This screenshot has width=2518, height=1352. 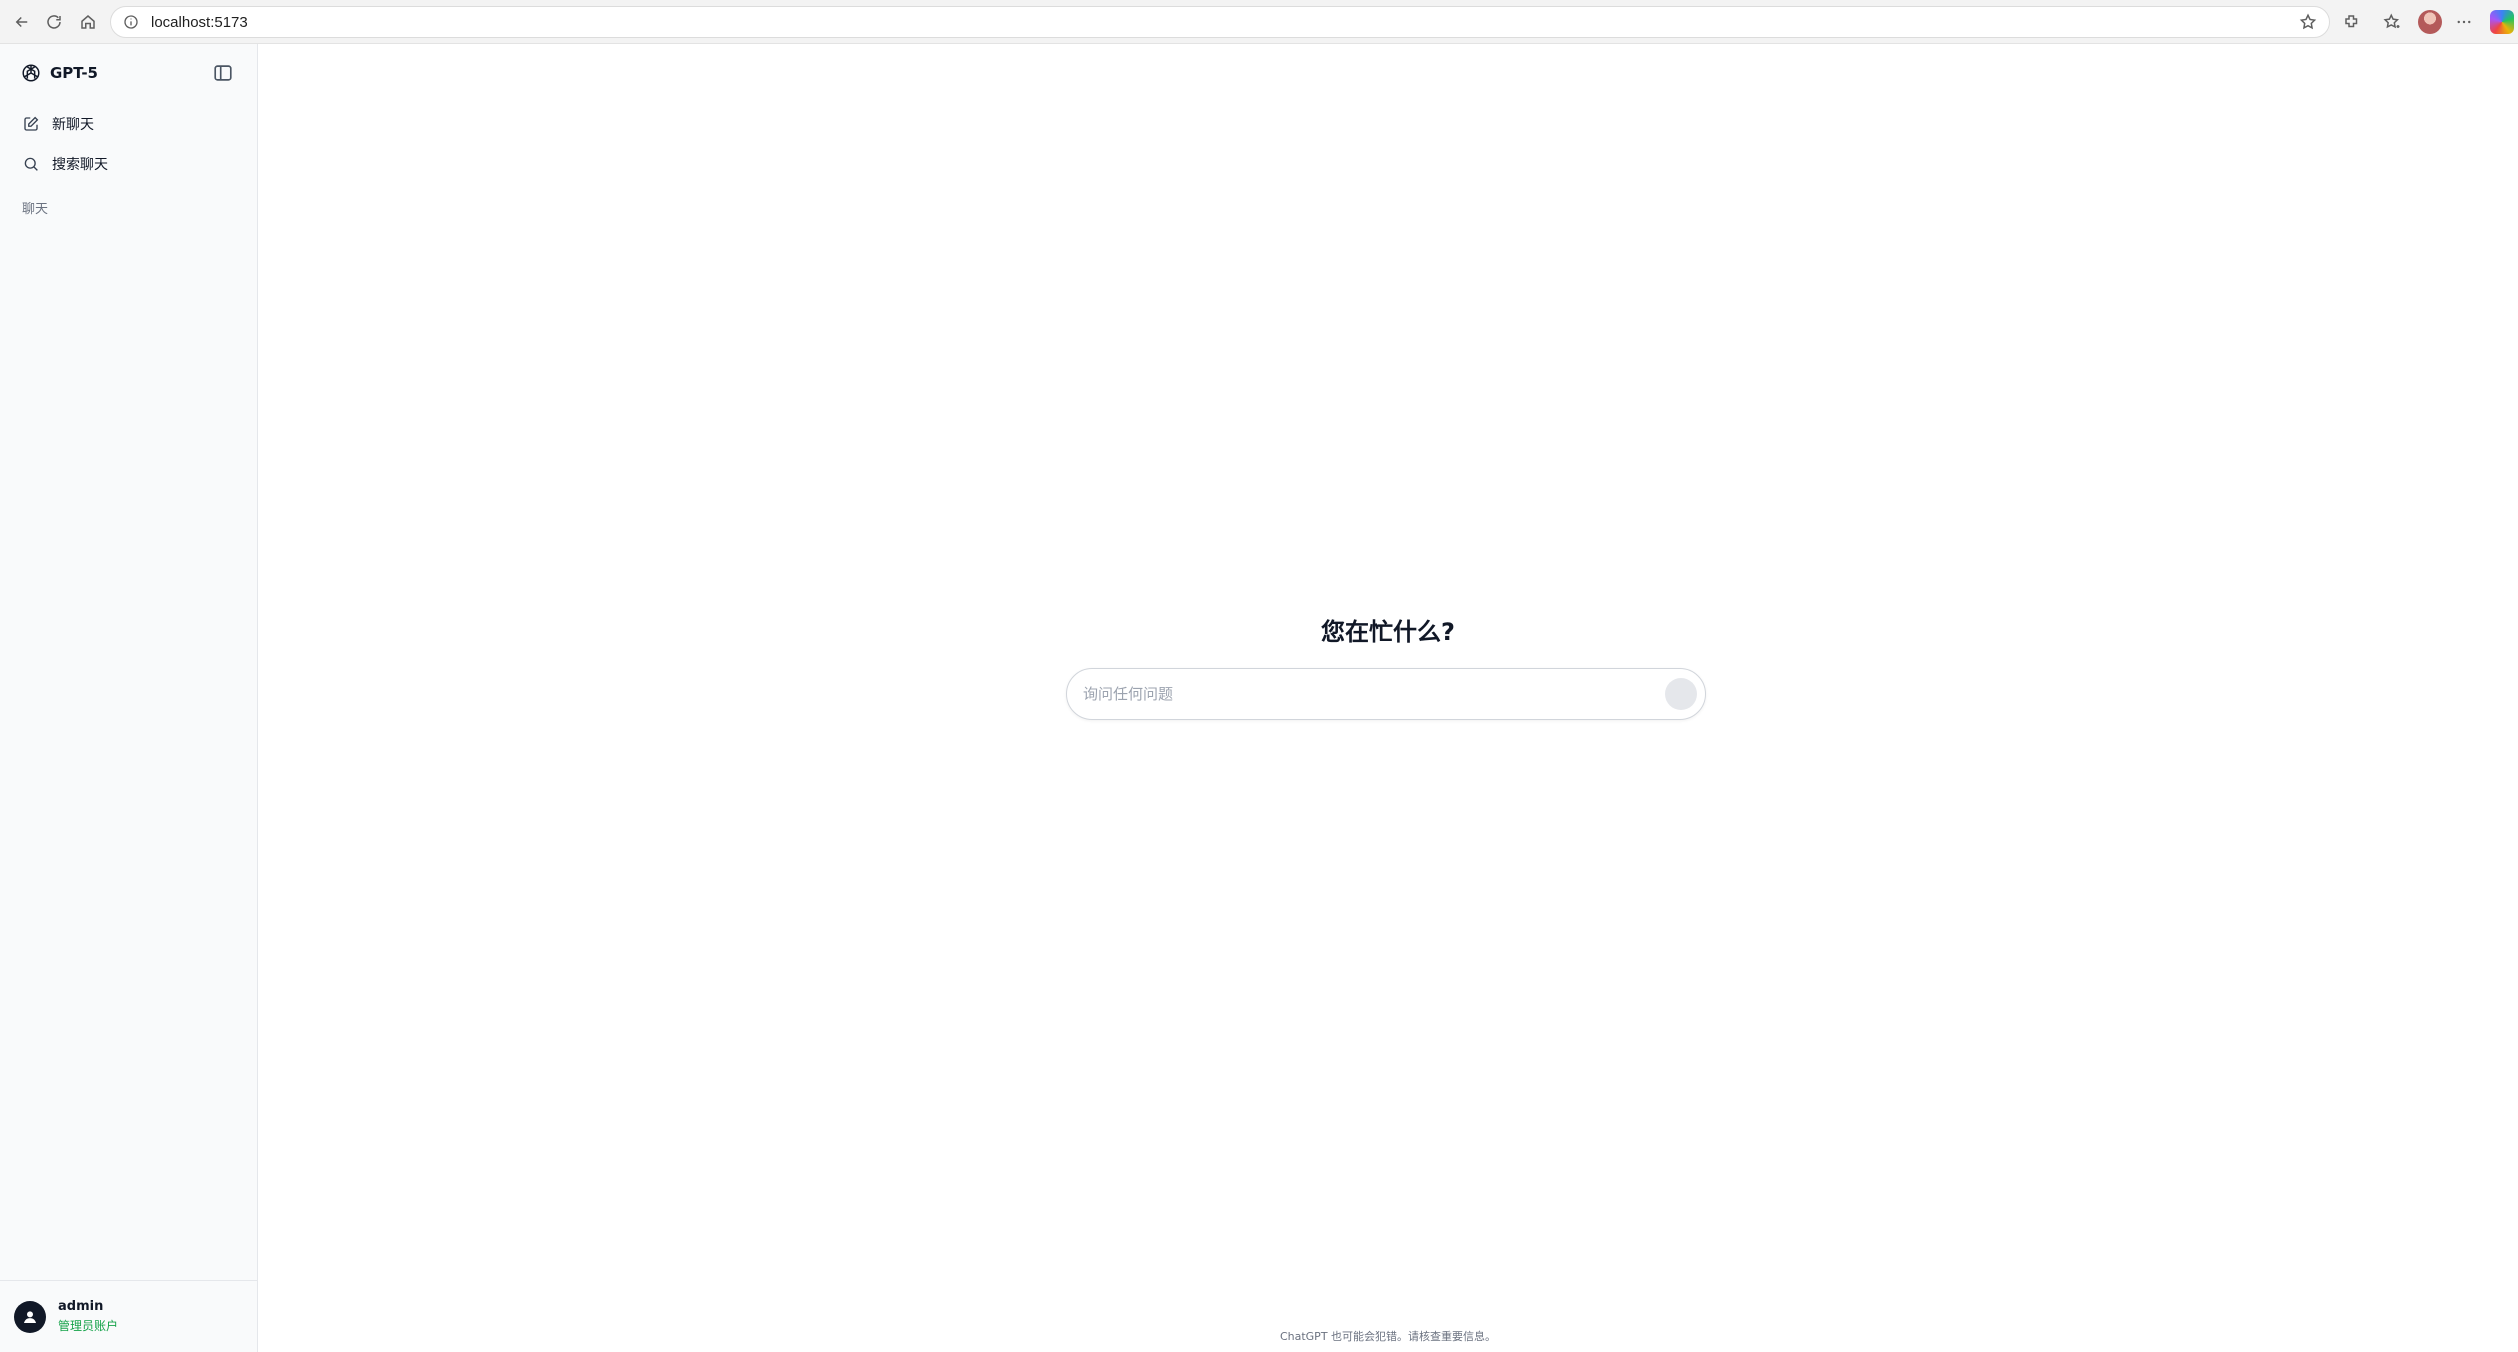 What do you see at coordinates (74, 73) in the screenshot?
I see `brand-title: GPT-5` at bounding box center [74, 73].